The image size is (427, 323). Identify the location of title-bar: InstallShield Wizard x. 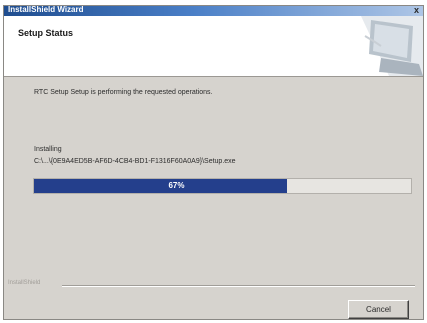
(213, 10).